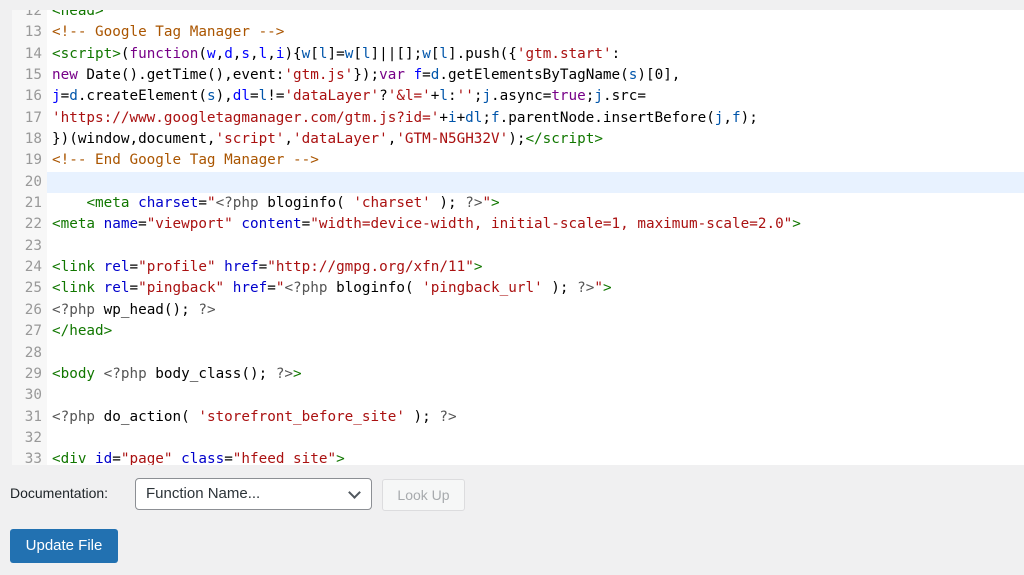 This screenshot has width=1024, height=575. I want to click on line-number: 14, so click(33, 53).